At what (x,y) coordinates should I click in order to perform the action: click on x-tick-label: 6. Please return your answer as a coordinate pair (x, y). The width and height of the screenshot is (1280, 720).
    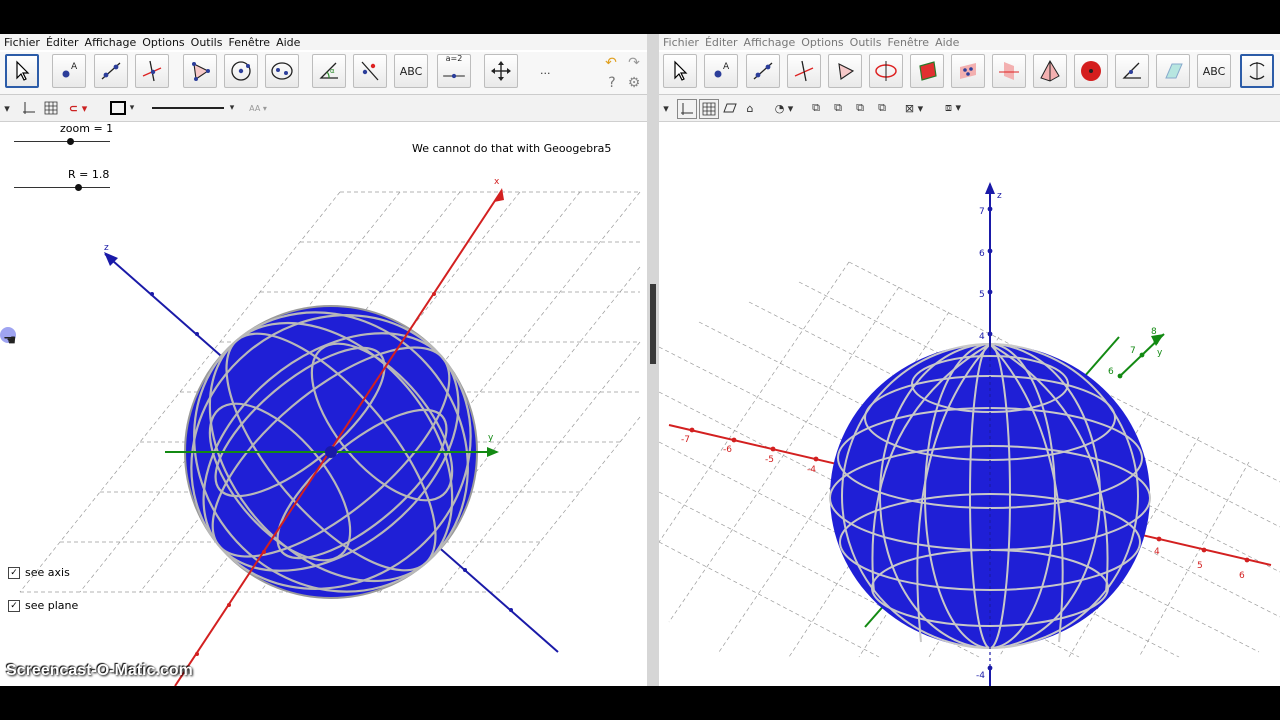
    Looking at the image, I should click on (1242, 576).